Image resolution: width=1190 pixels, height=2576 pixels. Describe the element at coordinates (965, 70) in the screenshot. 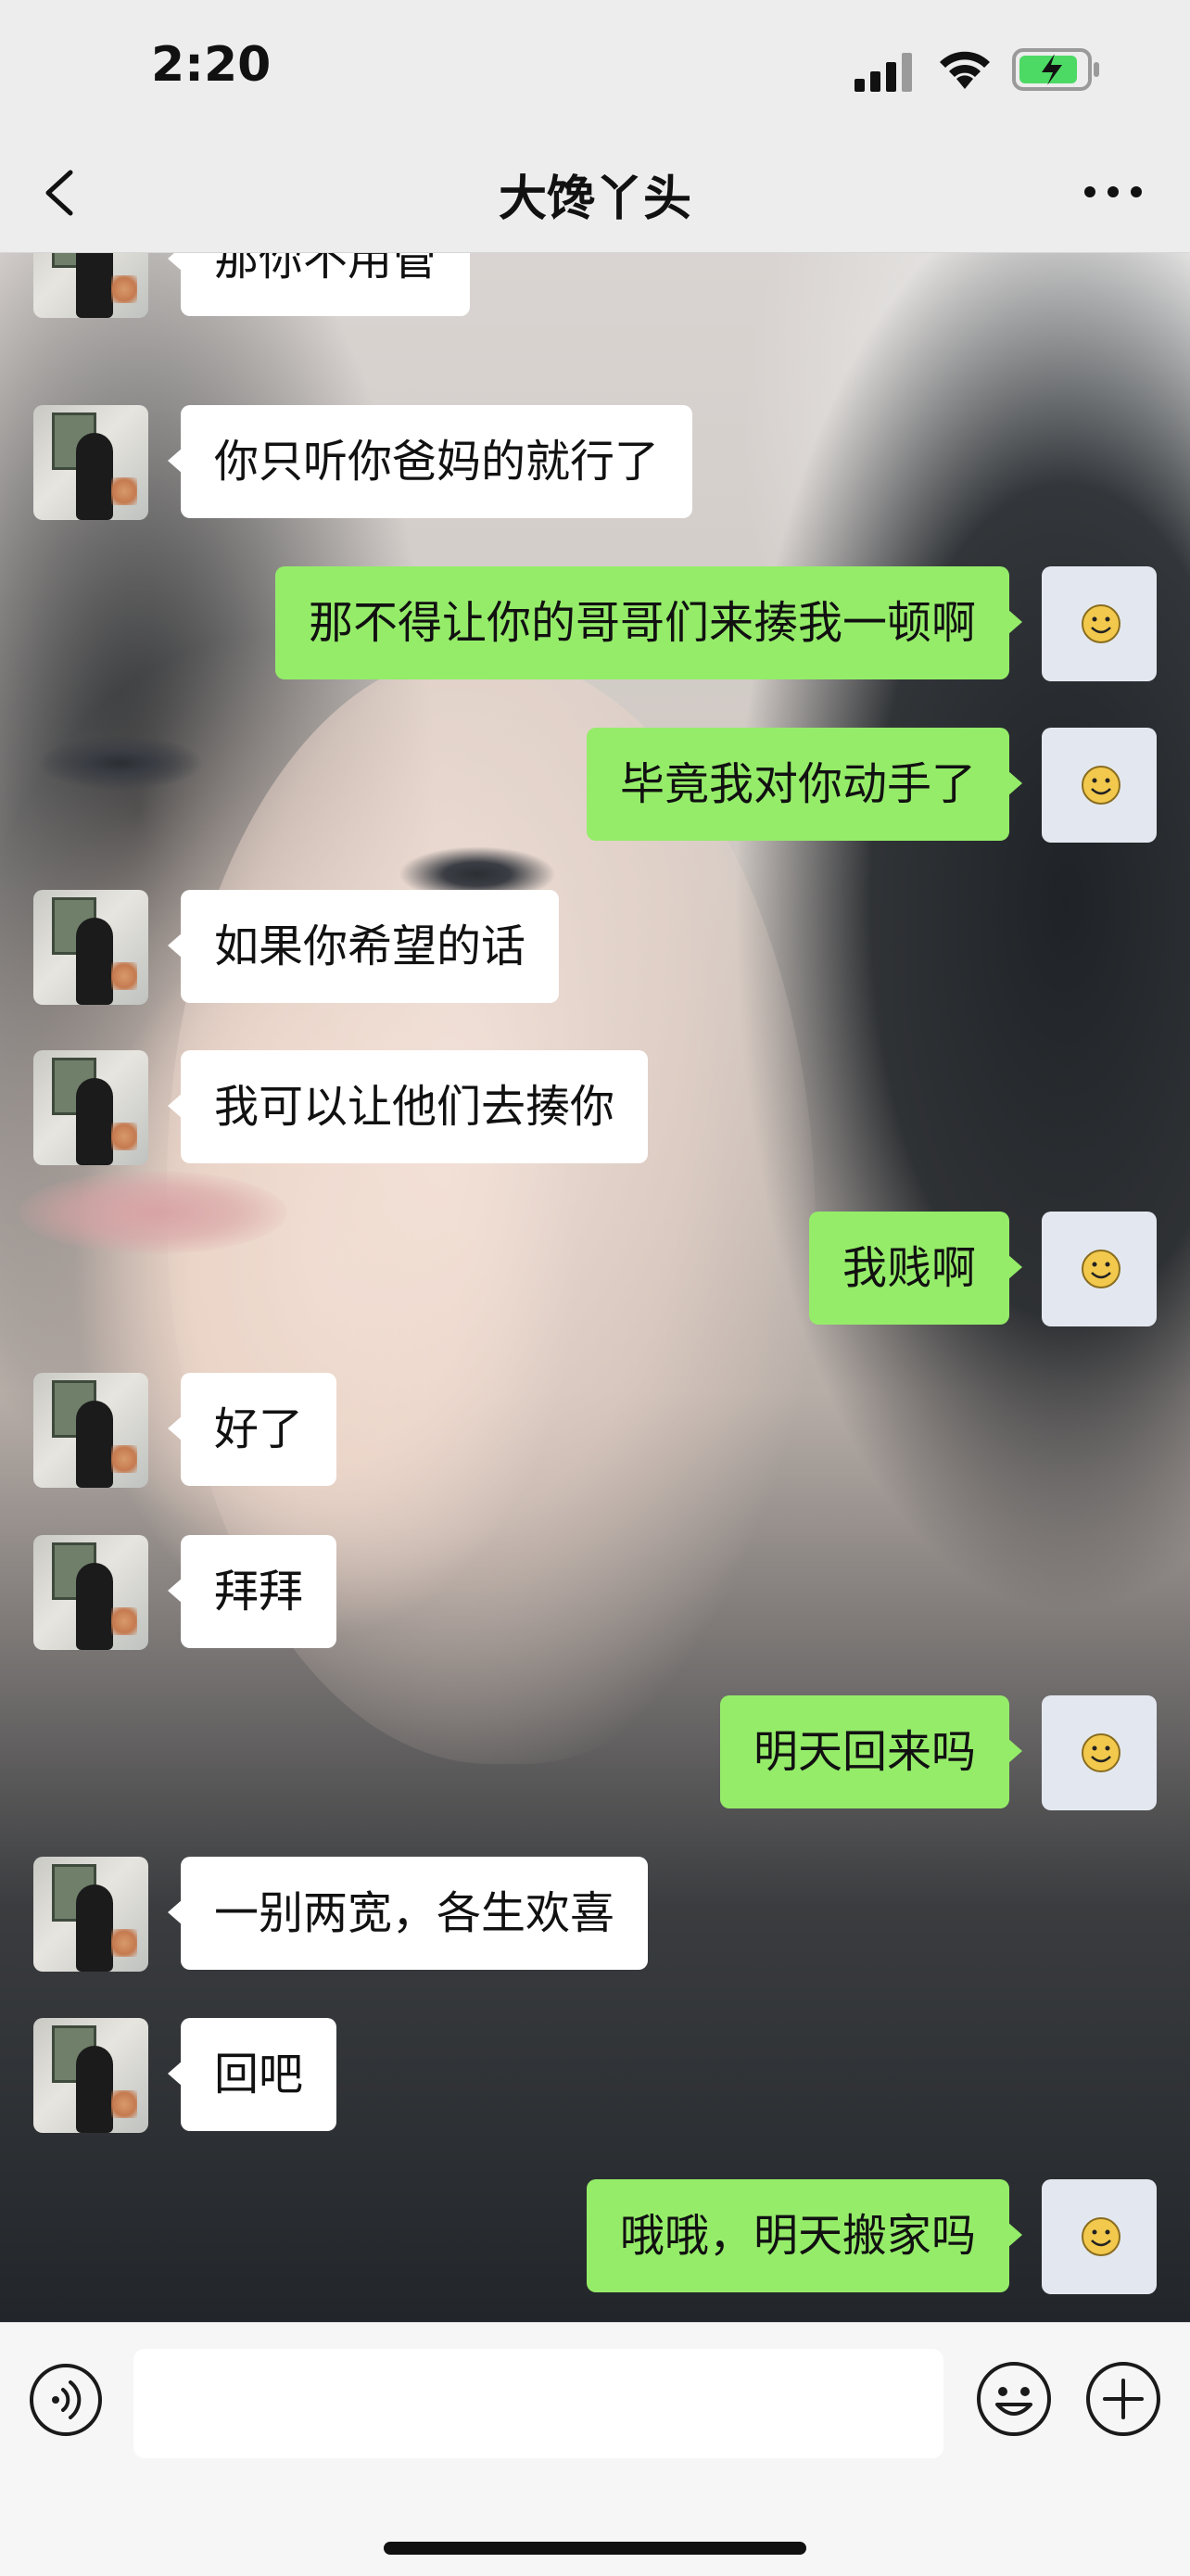

I see `wifi-icon` at that location.